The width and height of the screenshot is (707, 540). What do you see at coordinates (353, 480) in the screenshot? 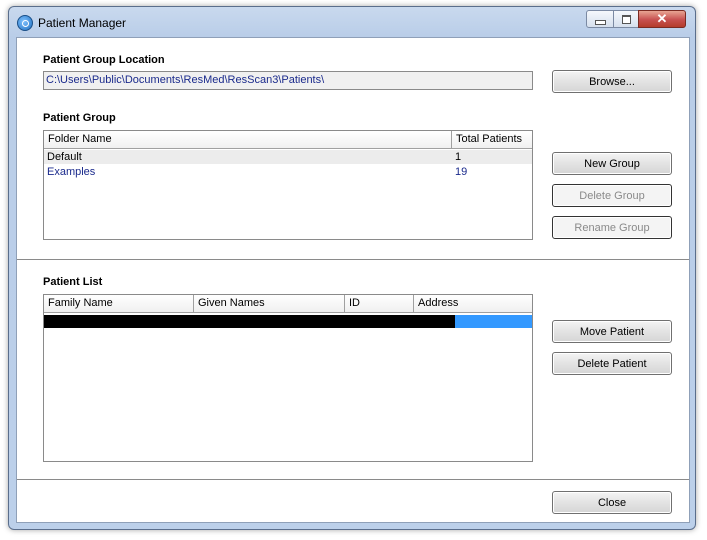
I see `footer-divider` at bounding box center [353, 480].